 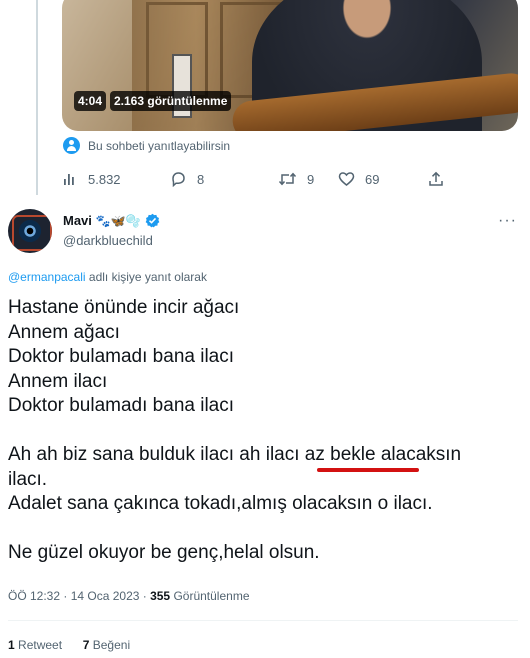 I want to click on reply-action: 8, so click(x=187, y=179).